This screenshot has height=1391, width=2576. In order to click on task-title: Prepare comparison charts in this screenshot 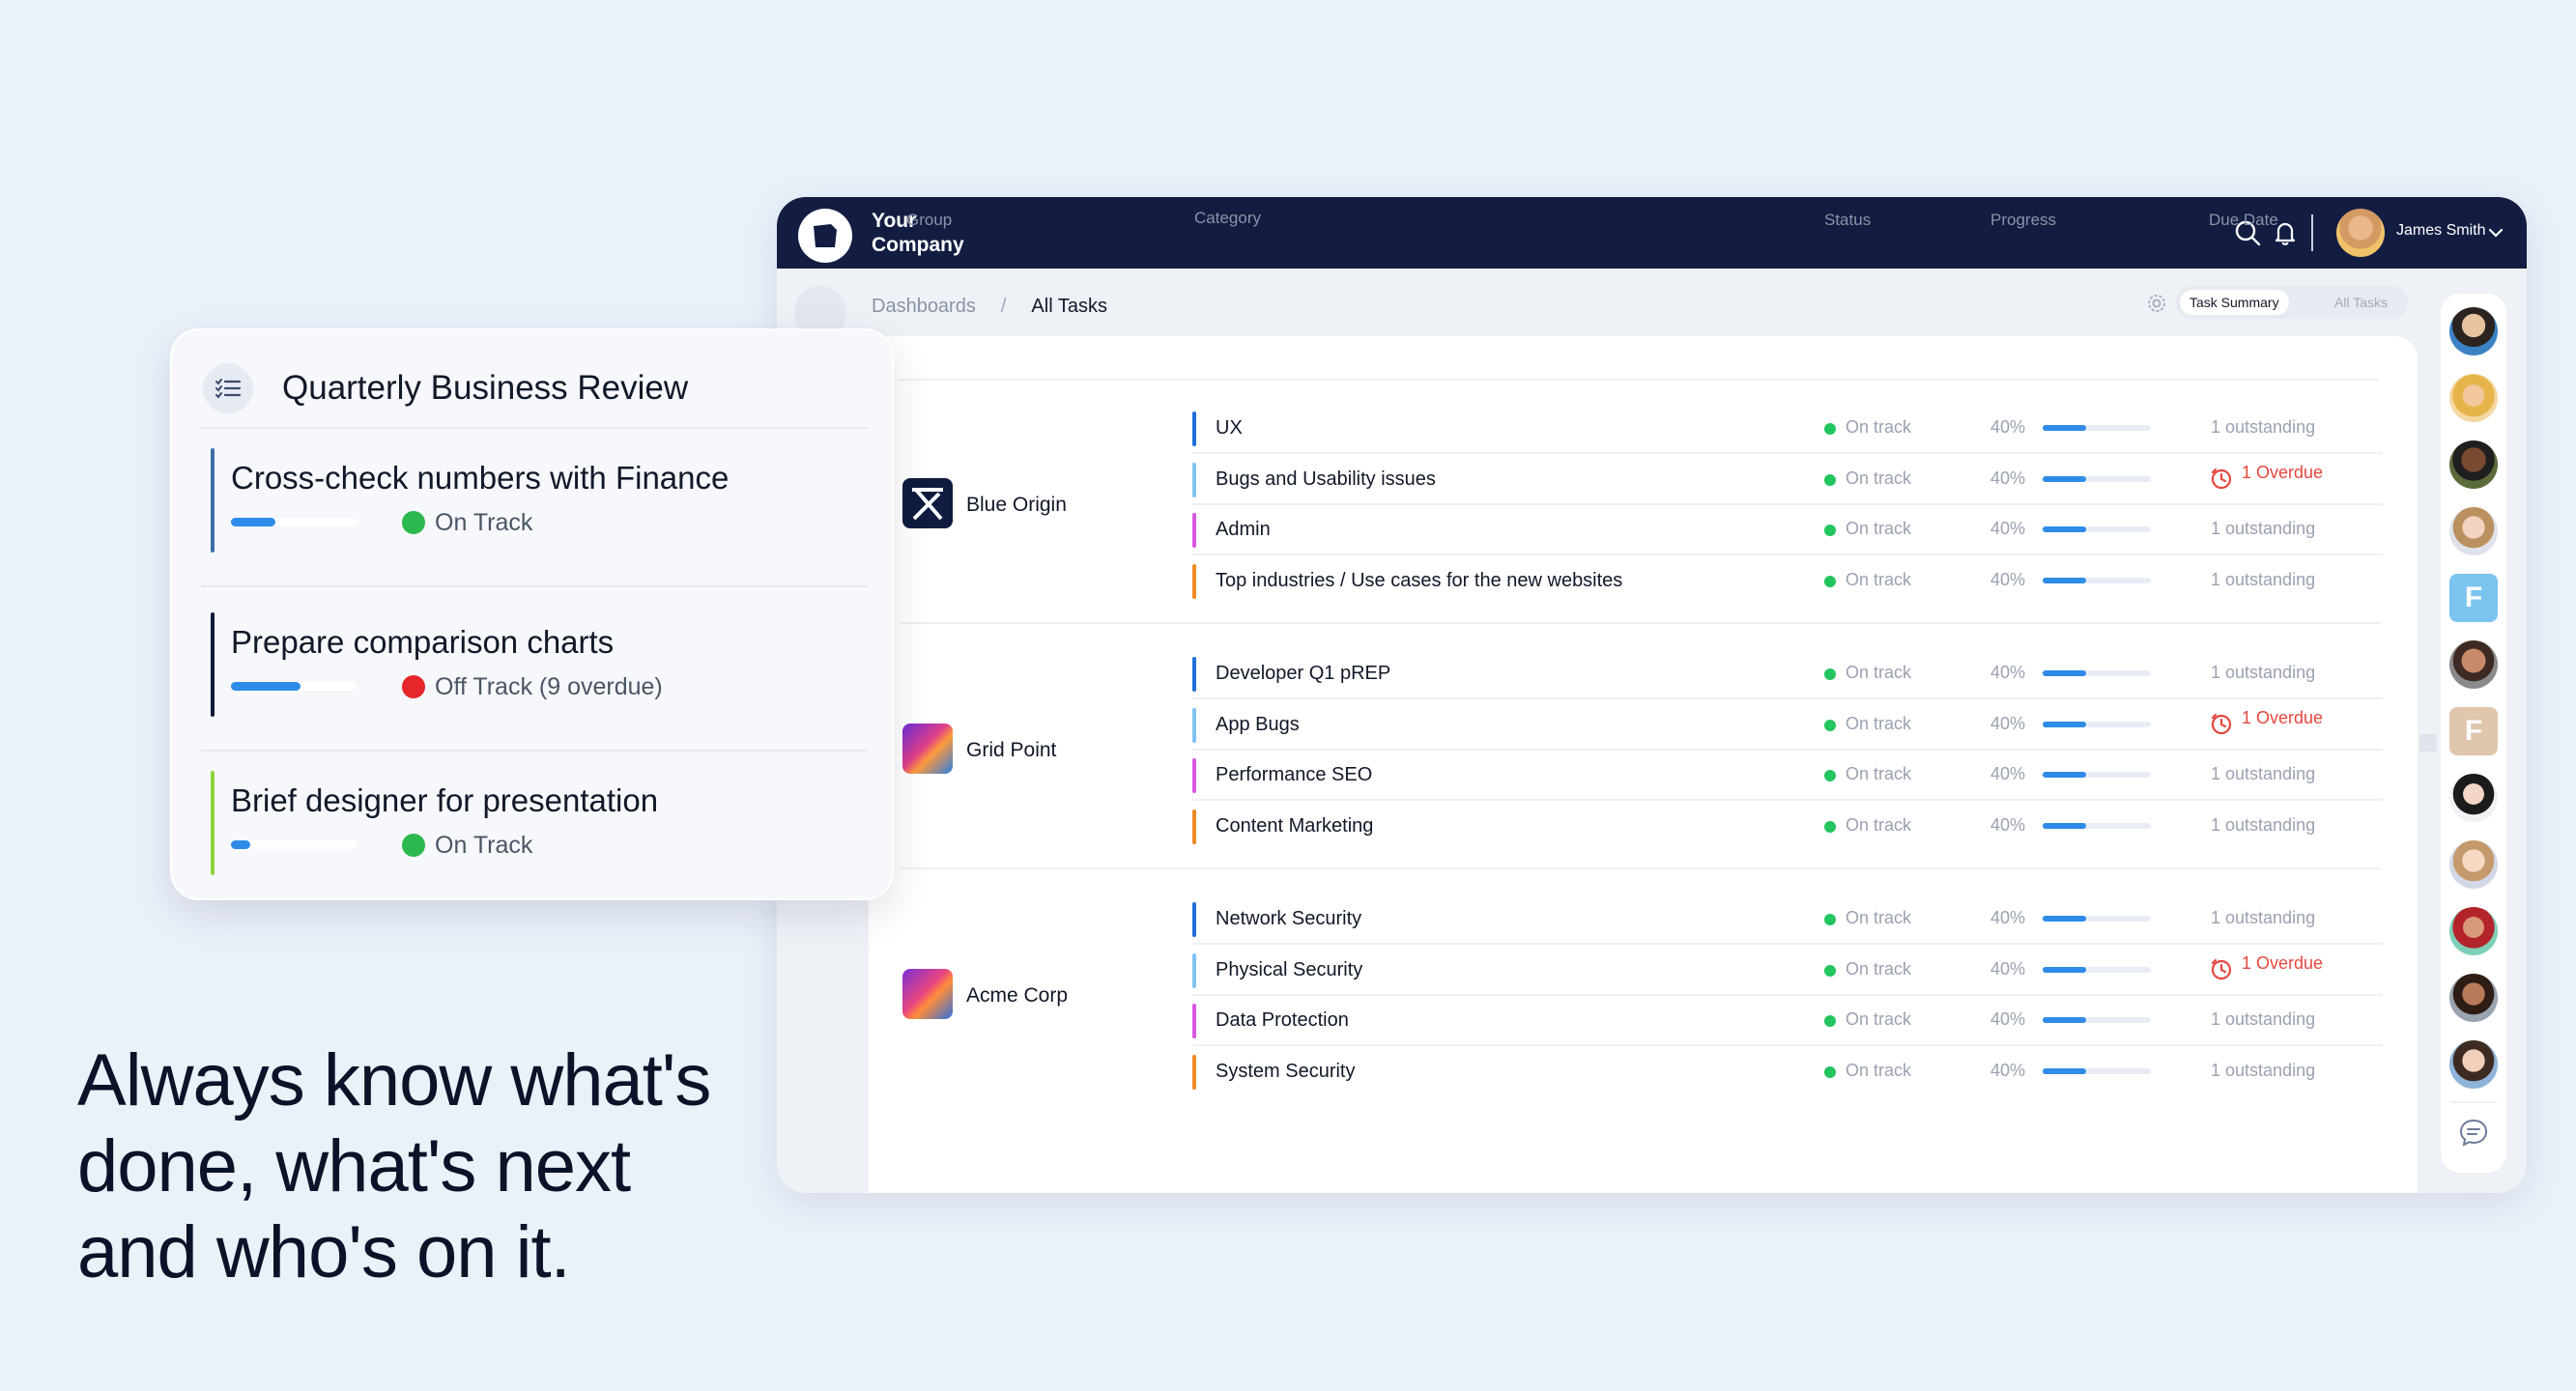, I will do `click(423, 643)`.